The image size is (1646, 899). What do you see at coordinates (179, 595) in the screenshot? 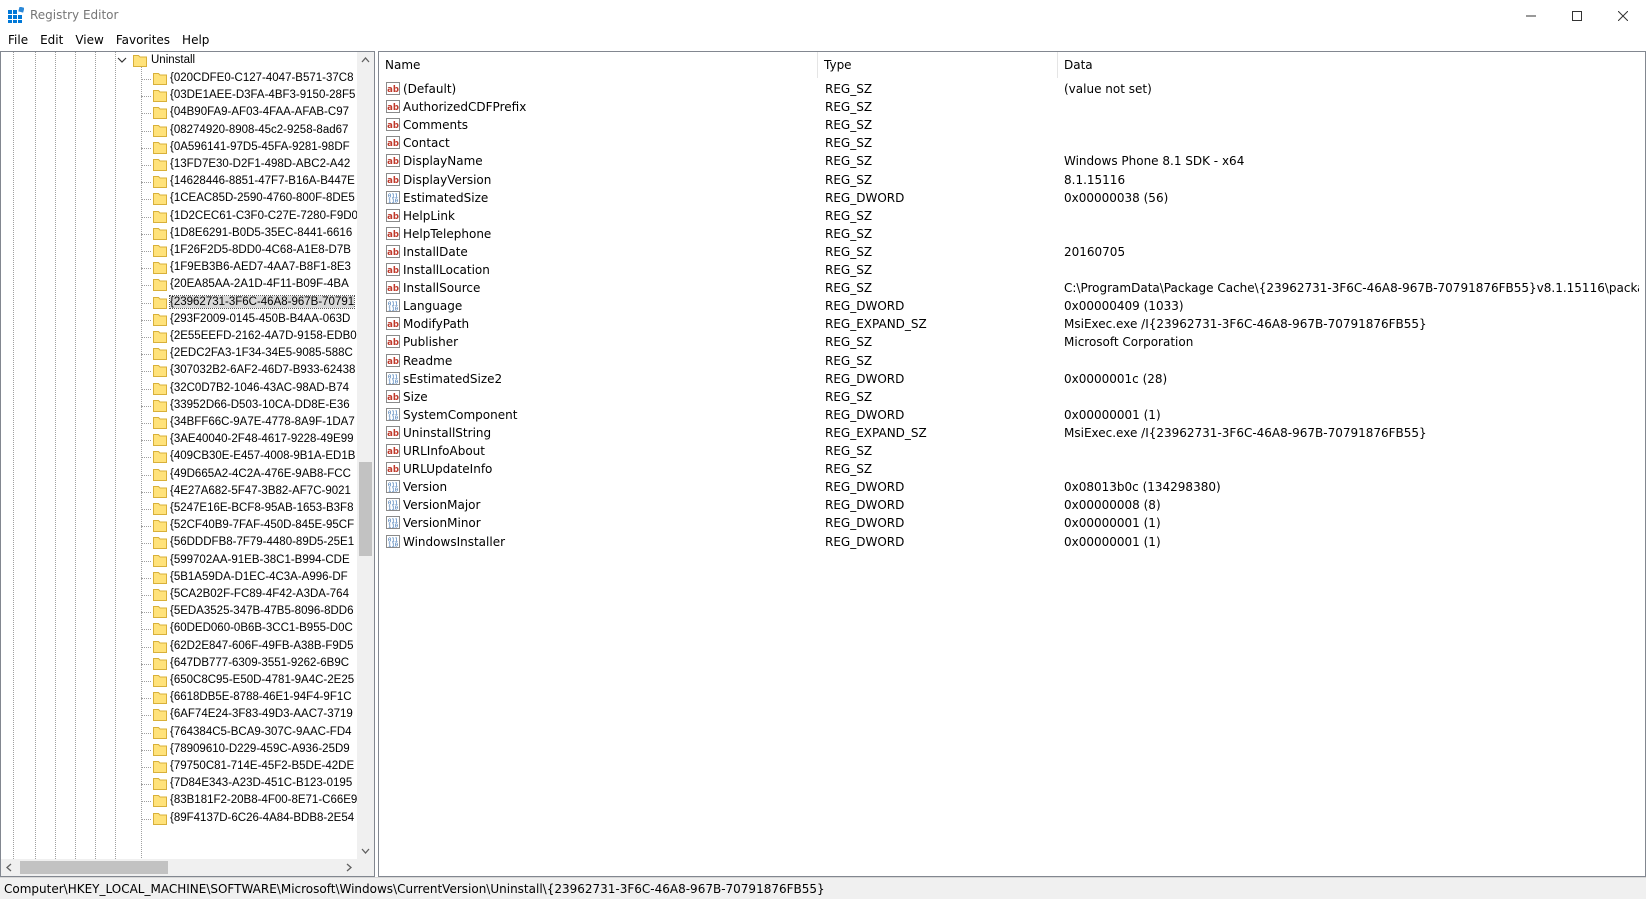
I see `tree-node-subkey: {5CA2B02F-FC89-4F42-A3DA-764` at bounding box center [179, 595].